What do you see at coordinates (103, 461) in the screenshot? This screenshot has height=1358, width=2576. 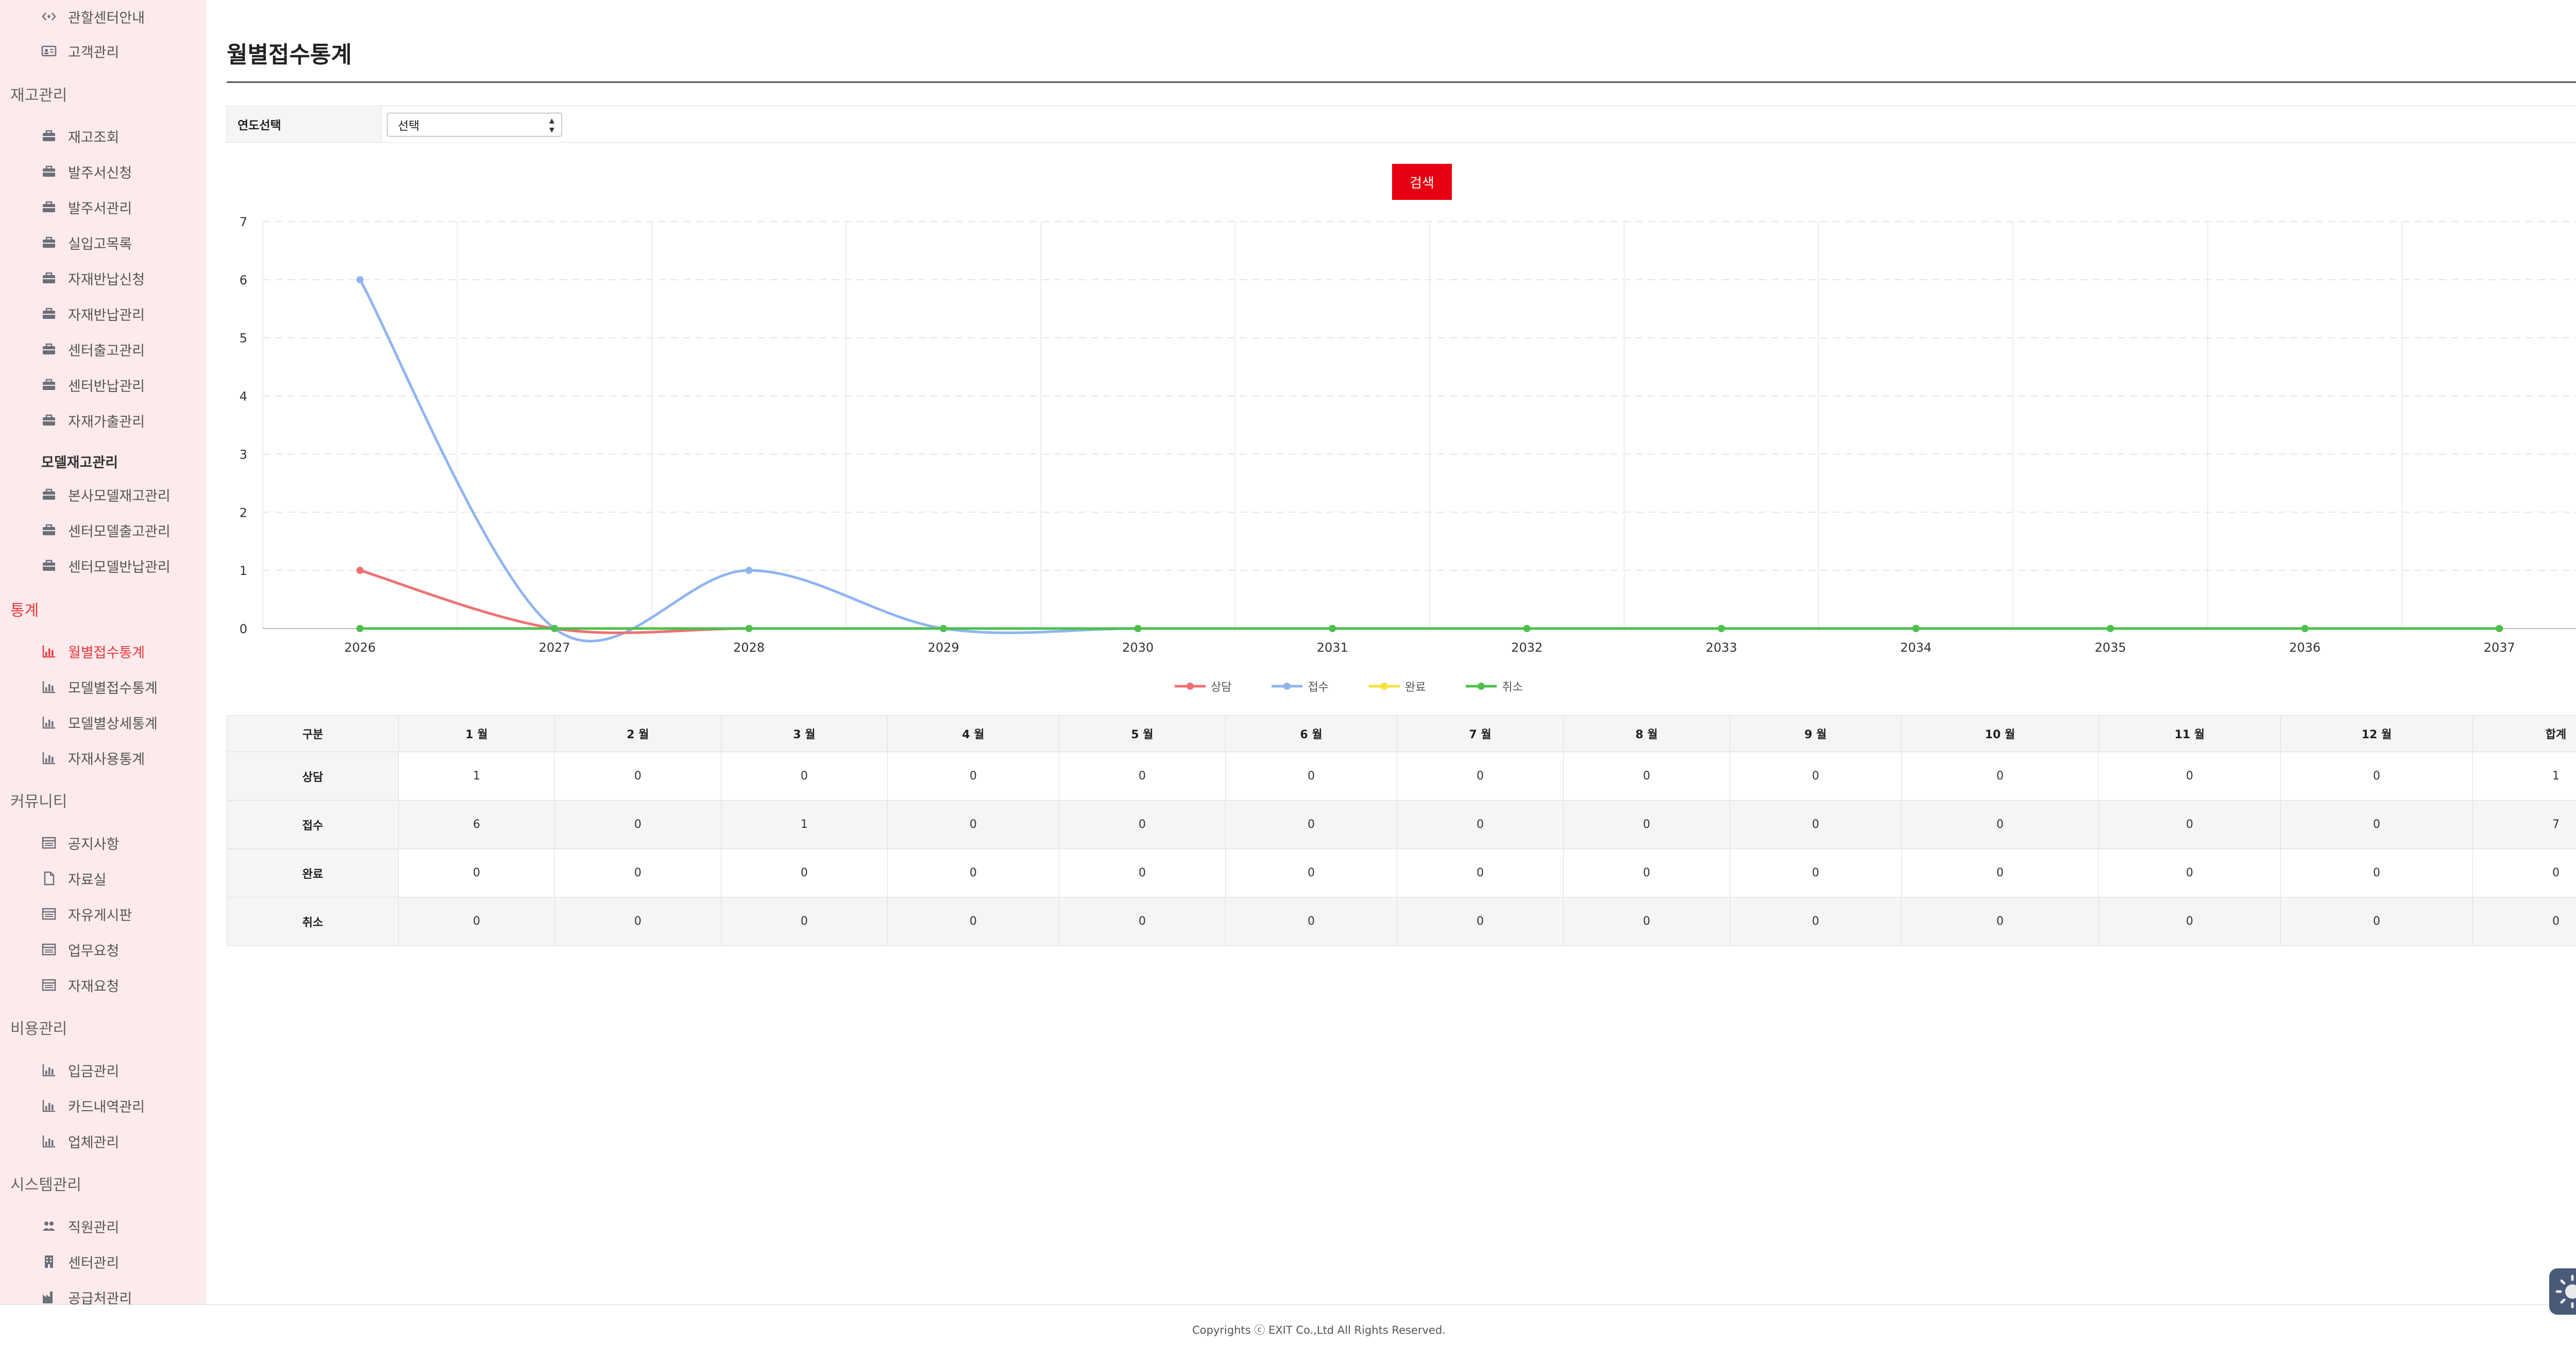 I see `sidebar-subheader-12: 모델재고관리` at bounding box center [103, 461].